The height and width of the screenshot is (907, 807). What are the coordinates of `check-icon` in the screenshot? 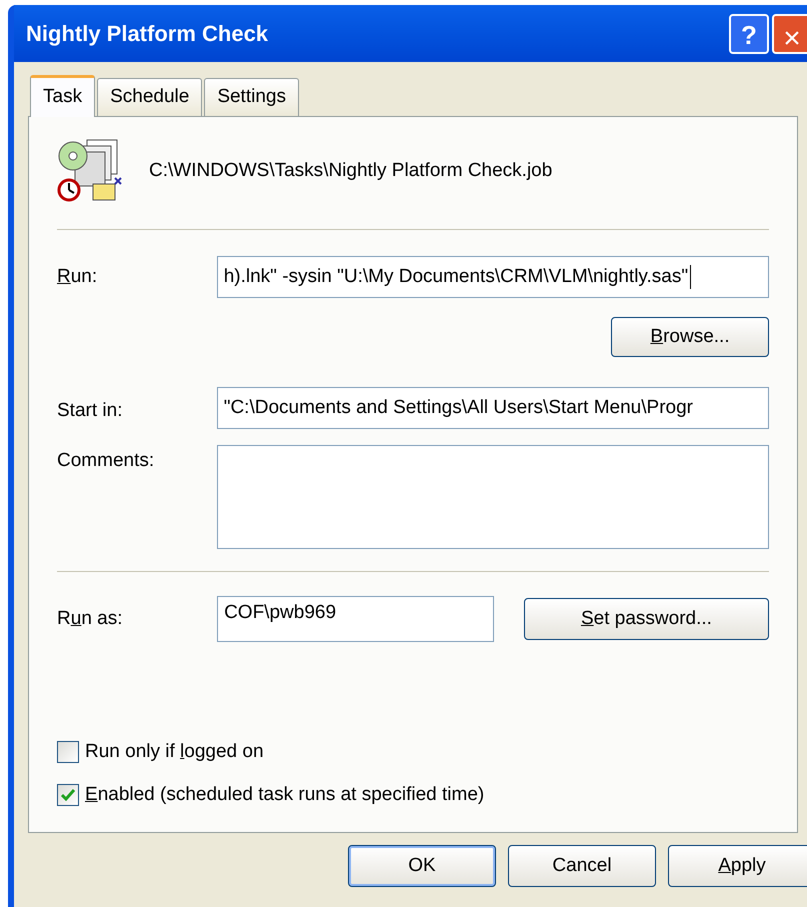 It's located at (68, 794).